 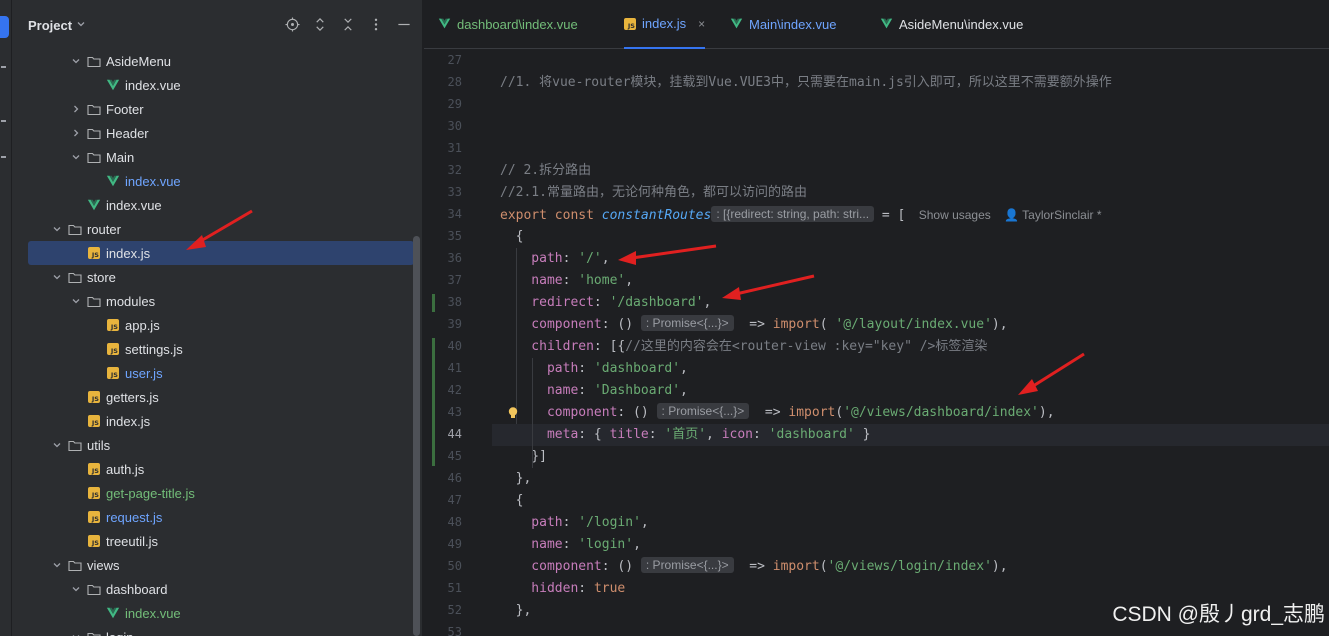 What do you see at coordinates (213, 397) in the screenshot?
I see `tree-file: JS getters.js` at bounding box center [213, 397].